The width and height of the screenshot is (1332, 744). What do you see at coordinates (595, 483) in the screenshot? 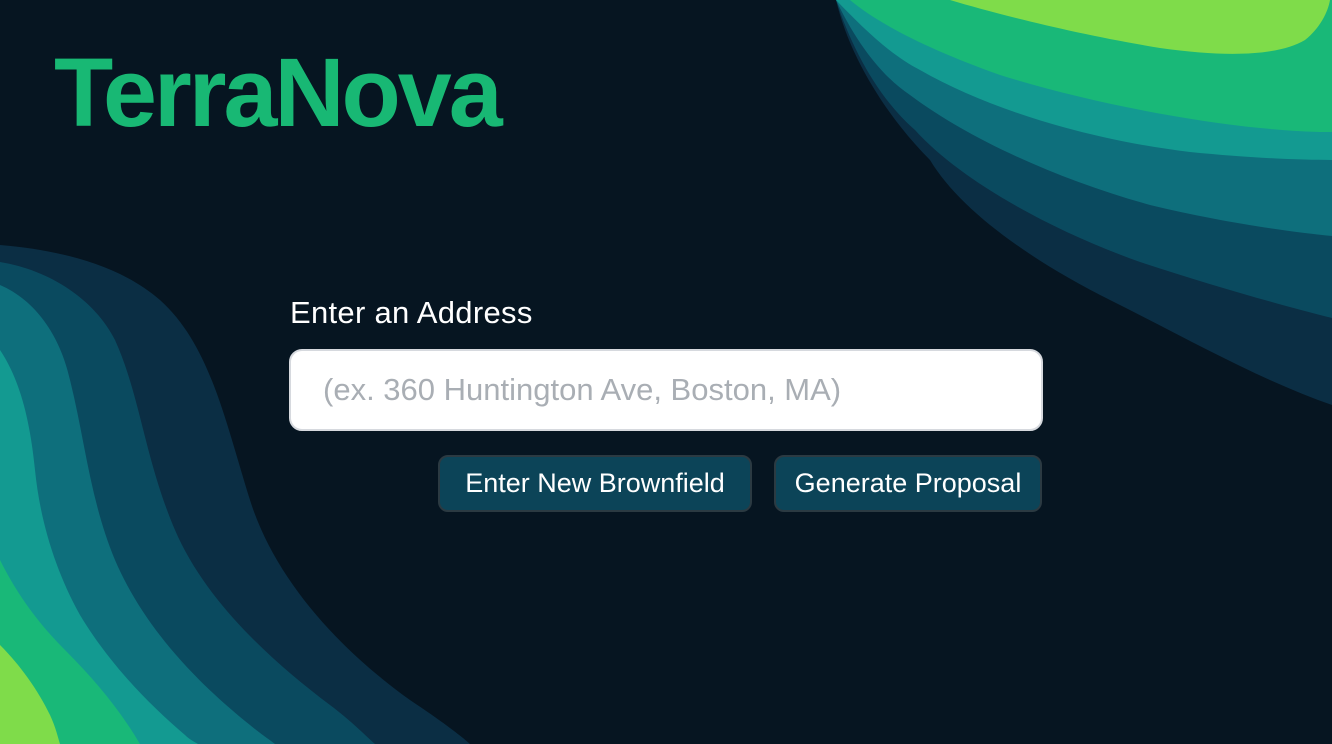
I see `enter-new-brownfield-button: Enter New Brownfield` at bounding box center [595, 483].